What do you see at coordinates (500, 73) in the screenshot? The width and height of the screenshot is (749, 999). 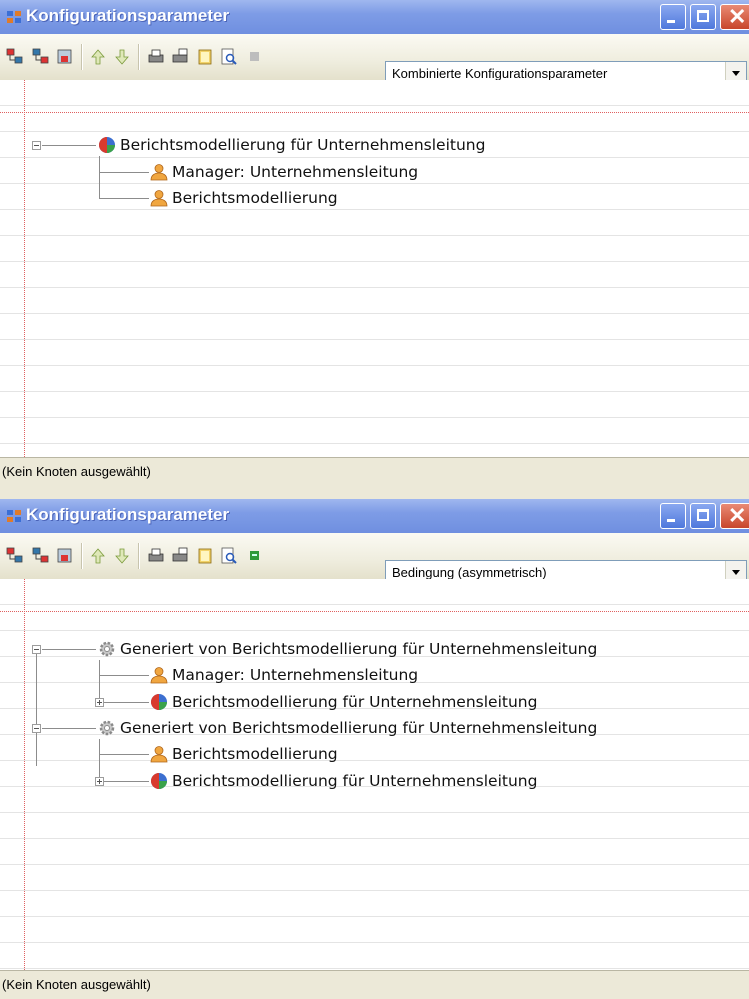 I see `select-value: Kombinierte Konfigurationsparameter` at bounding box center [500, 73].